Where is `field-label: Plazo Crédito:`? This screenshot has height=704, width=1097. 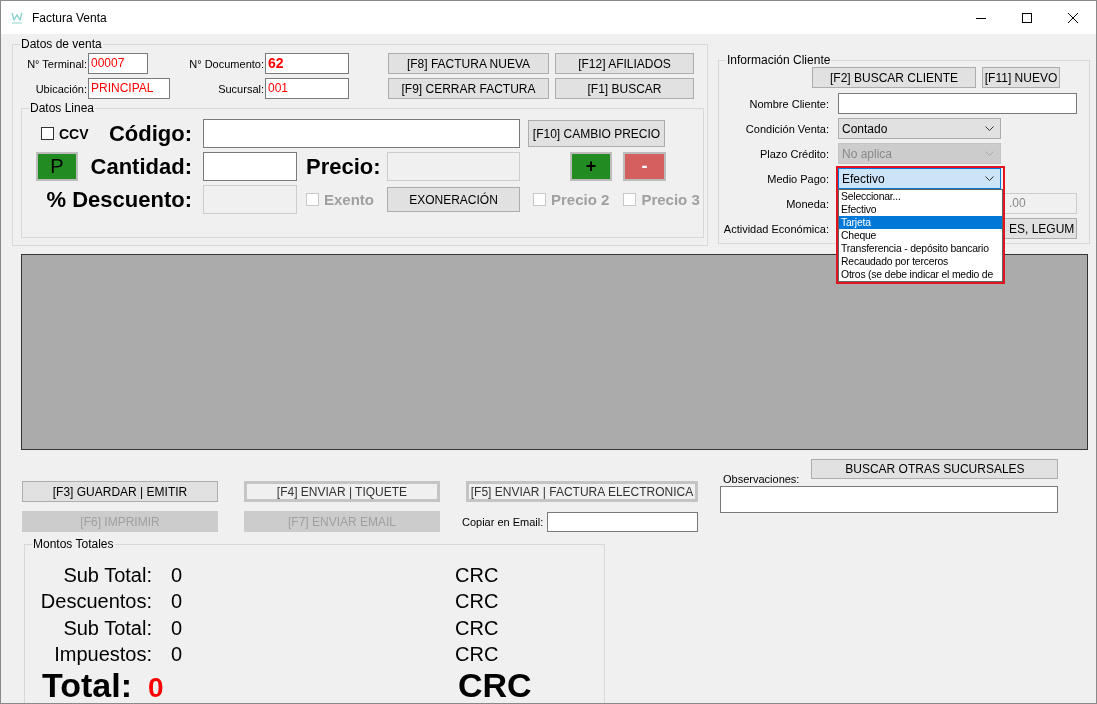
field-label: Plazo Crédito: is located at coordinates (794, 153).